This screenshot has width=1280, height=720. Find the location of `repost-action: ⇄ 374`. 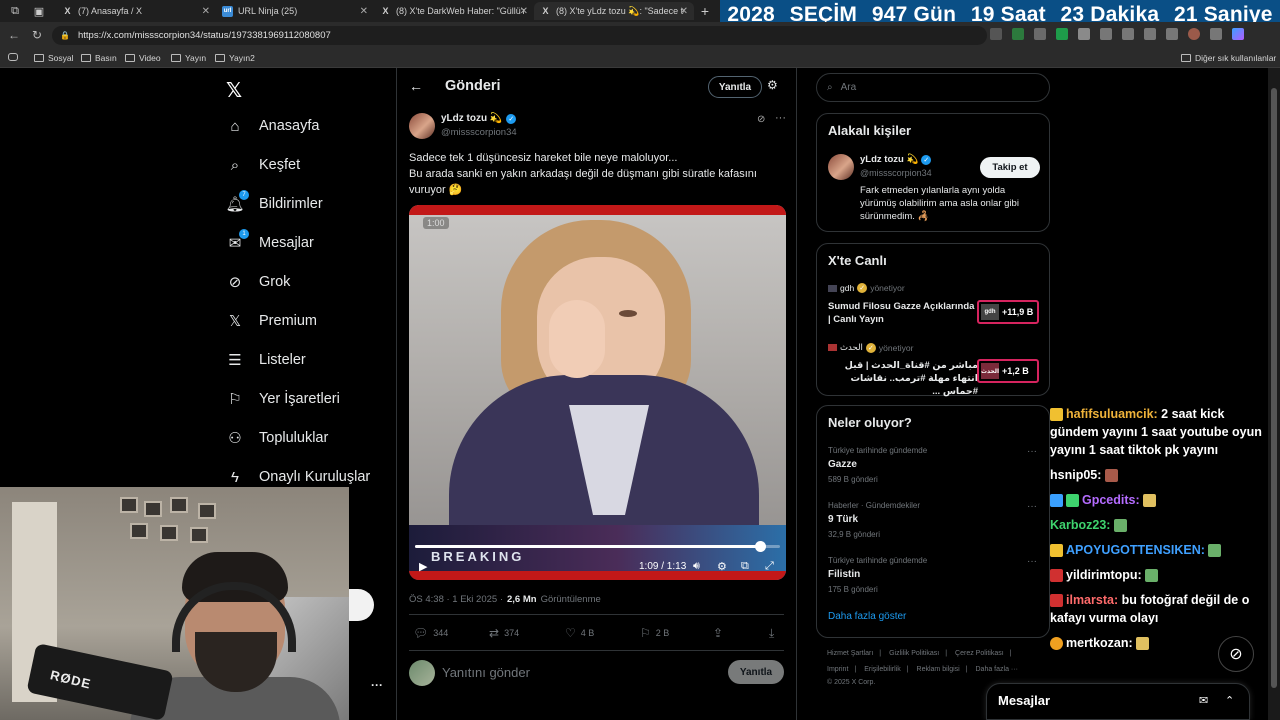

repost-action: ⇄ 374 is located at coordinates (504, 633).